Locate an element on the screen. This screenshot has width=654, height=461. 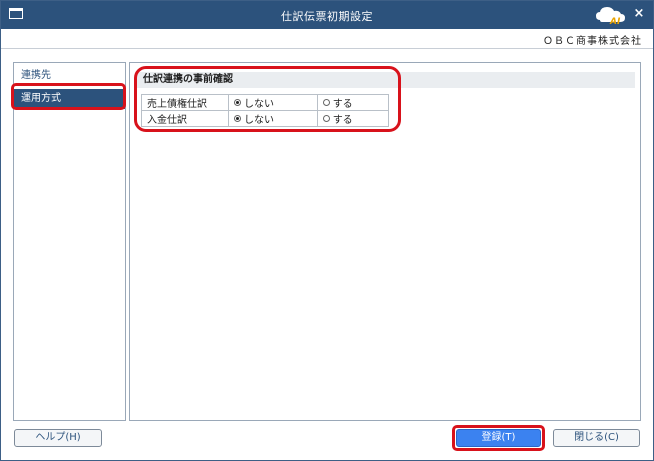
close-icon: × is located at coordinates (639, 14).